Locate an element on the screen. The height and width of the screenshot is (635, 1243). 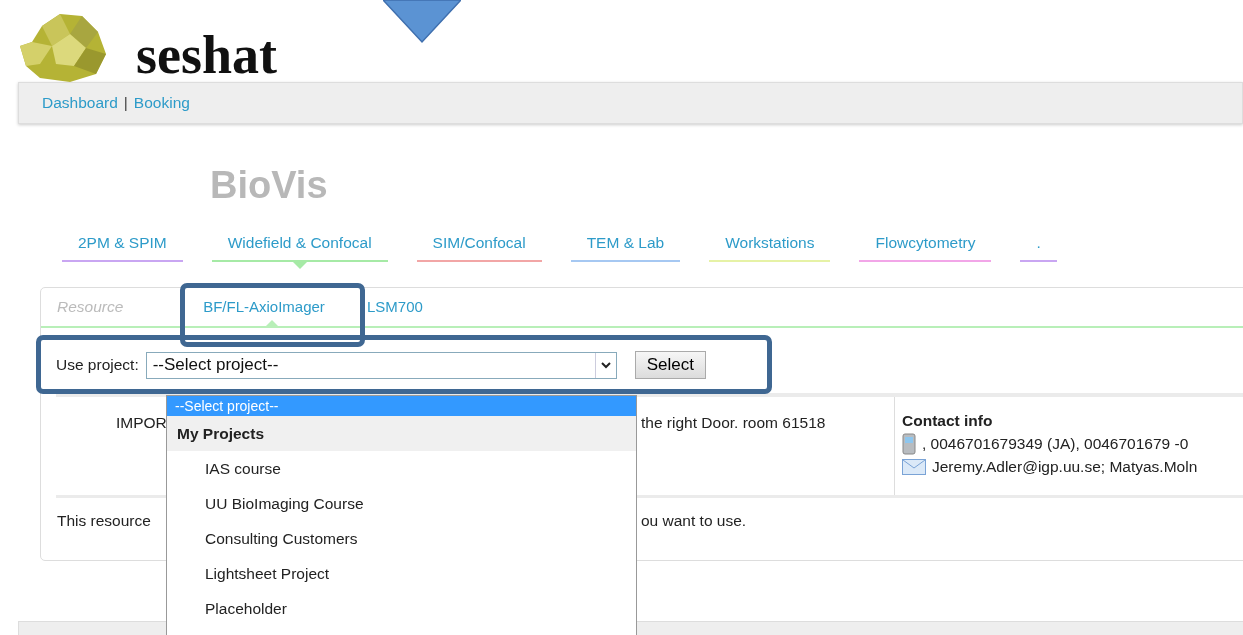
project-select: --Select project-- is located at coordinates (381, 365).